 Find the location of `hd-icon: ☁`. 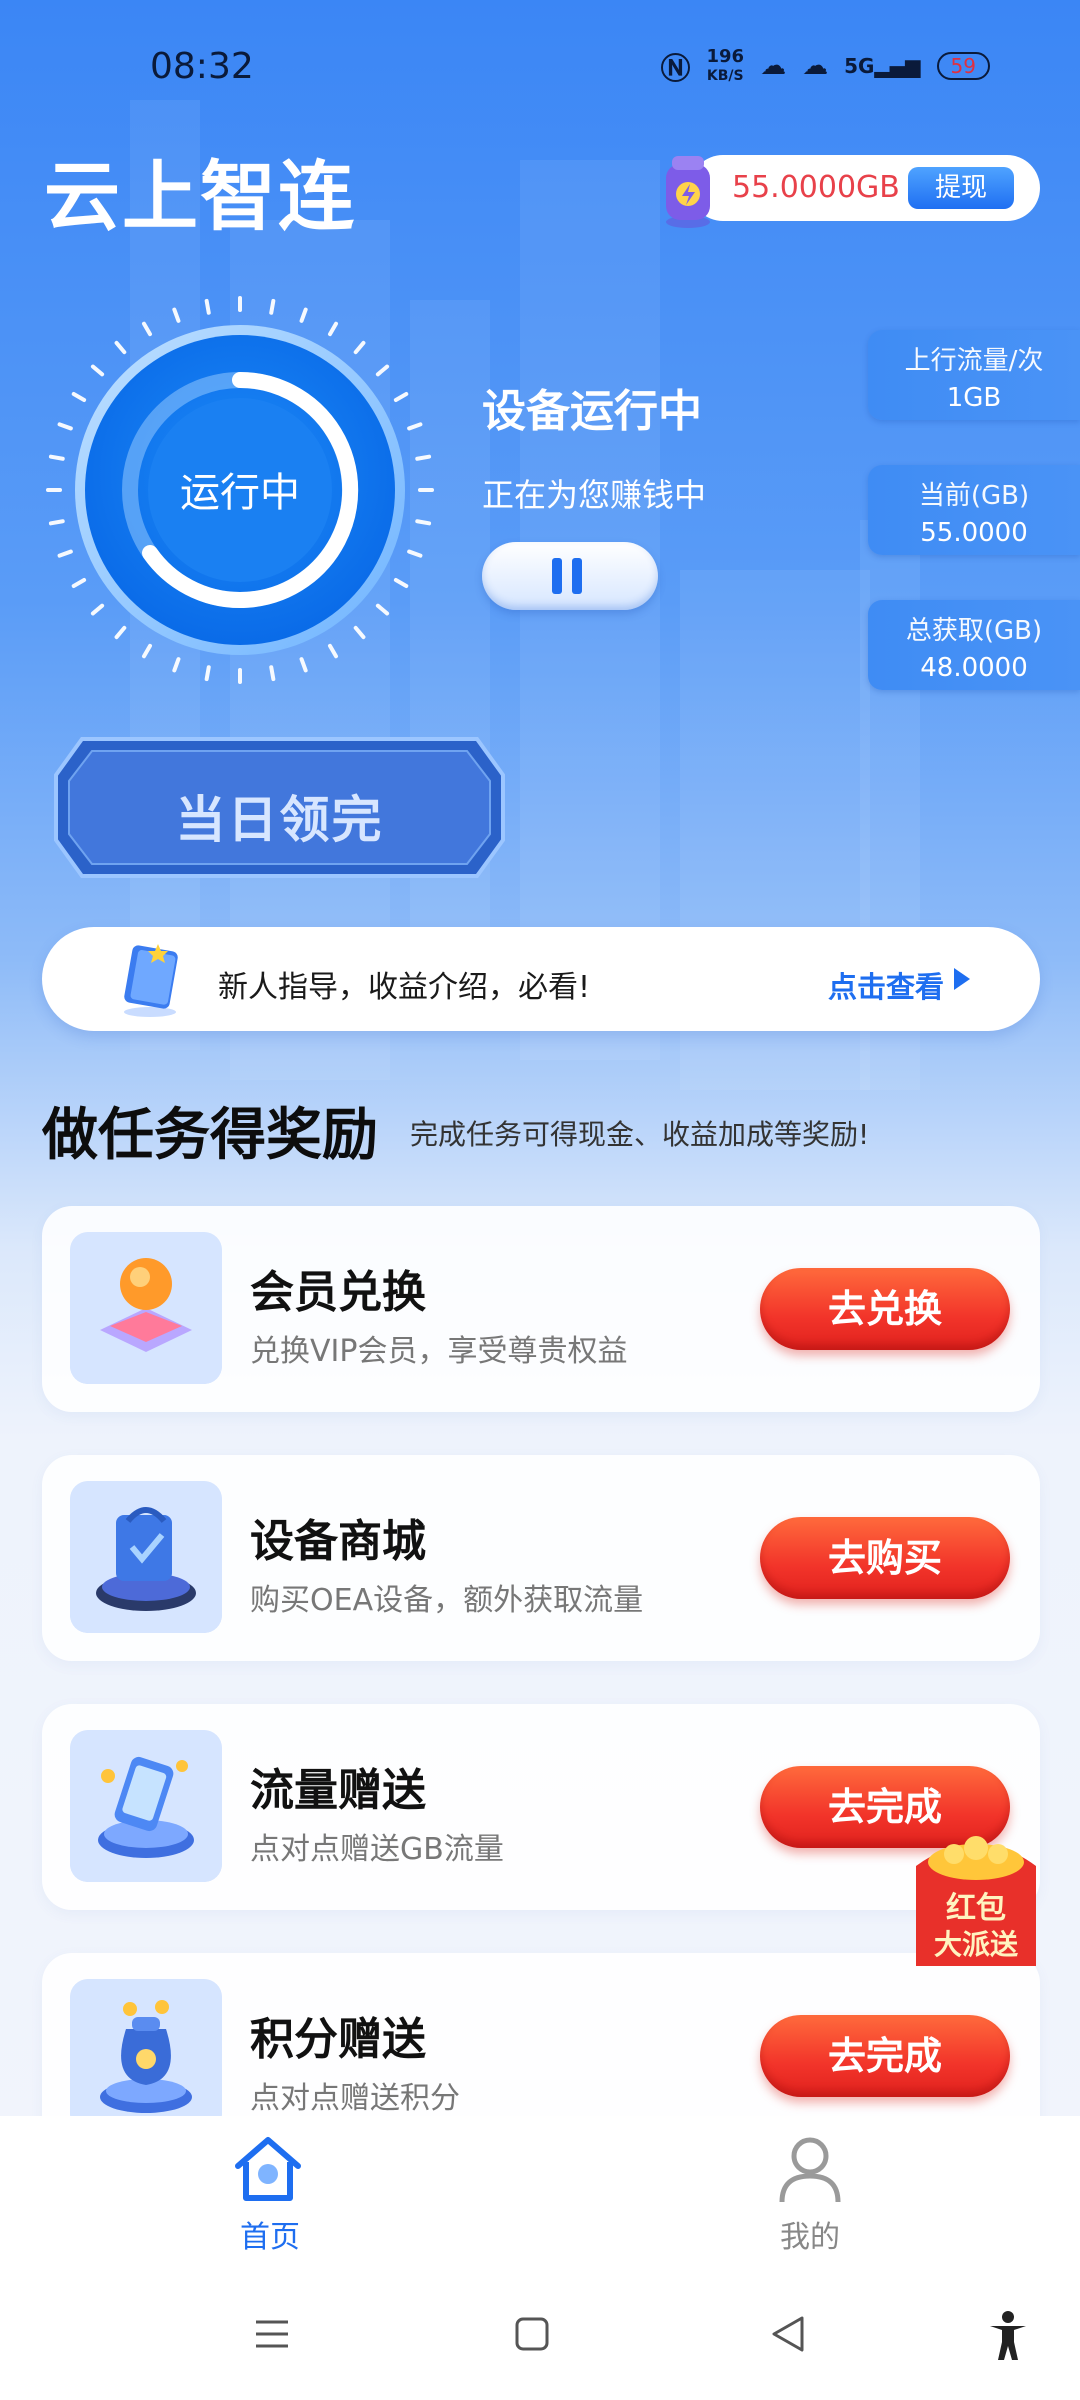

hd-icon: ☁ is located at coordinates (773, 66).